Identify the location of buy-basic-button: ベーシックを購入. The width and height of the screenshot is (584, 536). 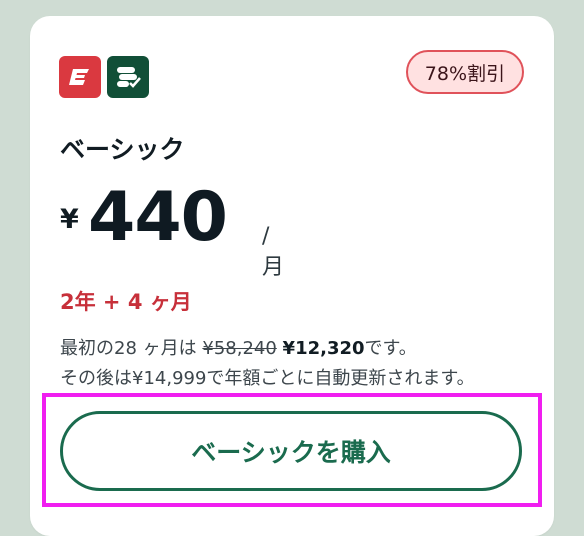
(291, 451).